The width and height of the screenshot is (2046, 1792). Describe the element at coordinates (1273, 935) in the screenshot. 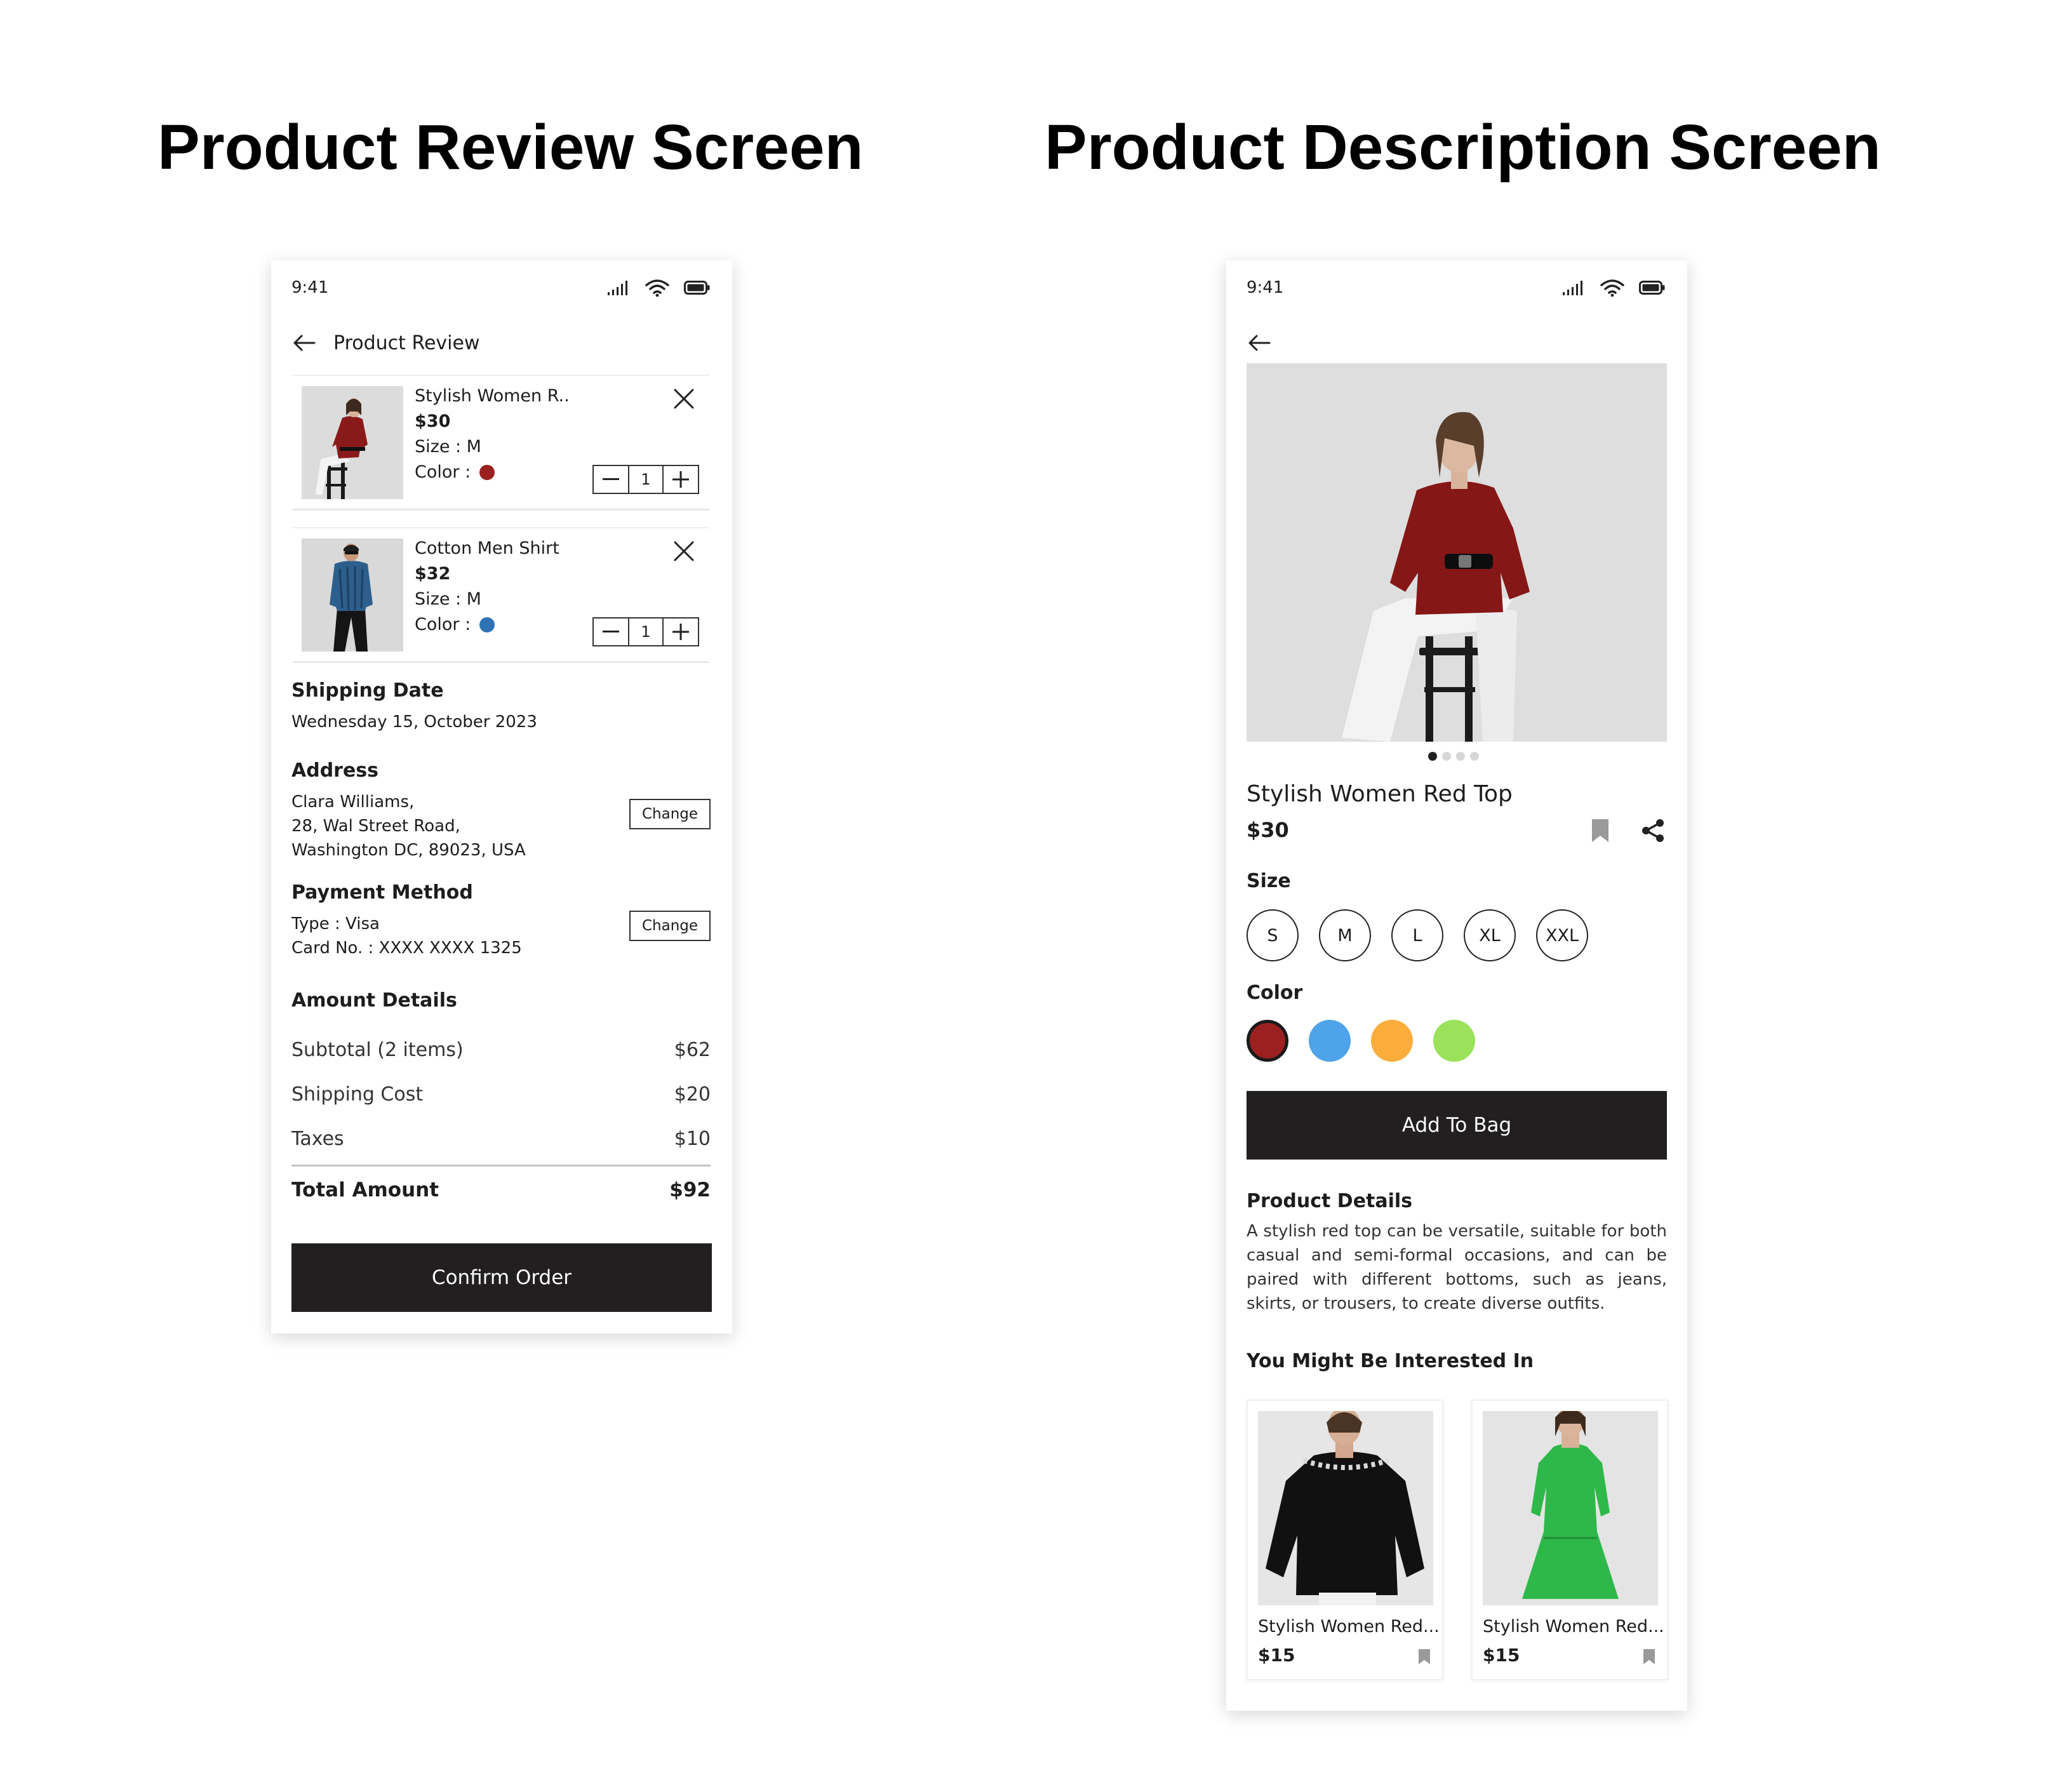

I see `size-option-s: S` at that location.